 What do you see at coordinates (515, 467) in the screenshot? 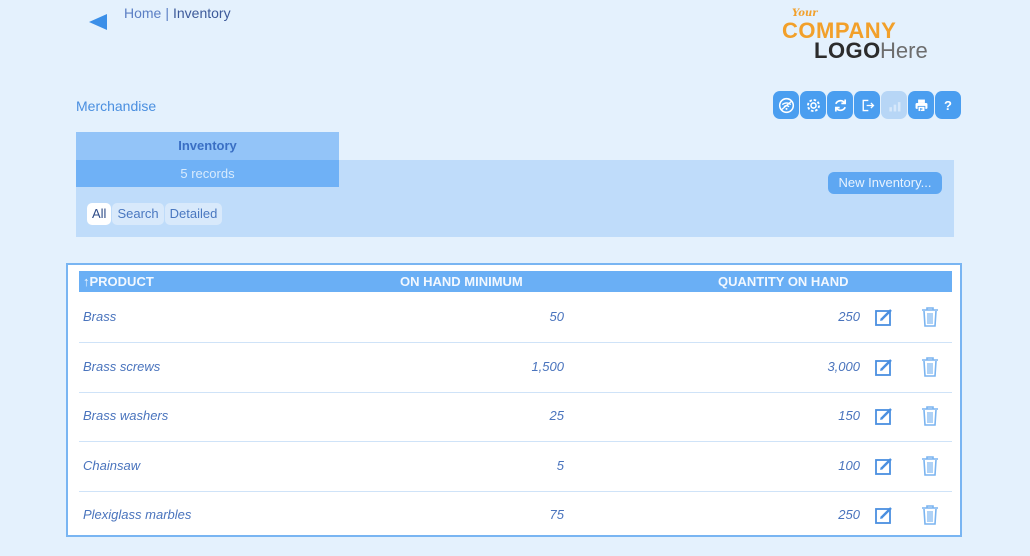
I see `table-row: Chainsaw 5 100` at bounding box center [515, 467].